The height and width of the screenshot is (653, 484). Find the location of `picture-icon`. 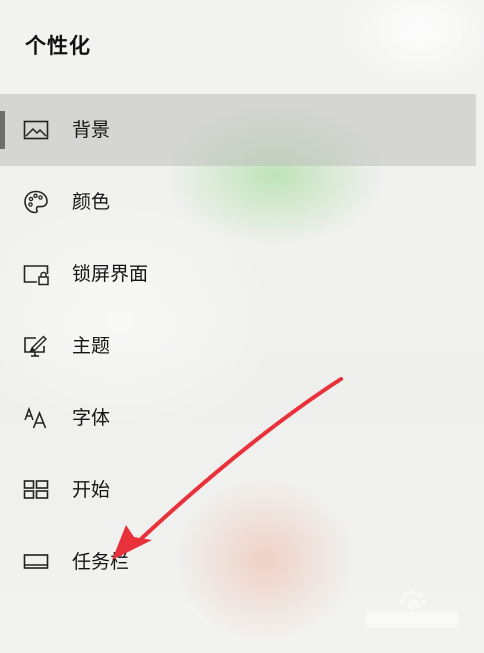

picture-icon is located at coordinates (36, 130).